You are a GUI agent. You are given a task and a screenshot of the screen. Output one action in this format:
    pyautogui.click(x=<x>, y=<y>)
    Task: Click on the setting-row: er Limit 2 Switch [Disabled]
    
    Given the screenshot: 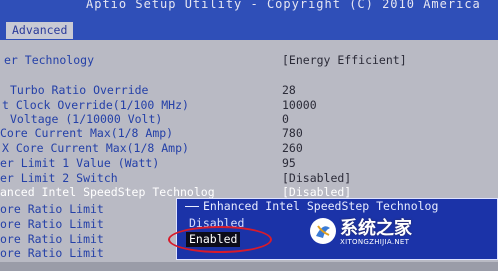 What is the action you would take?
    pyautogui.click(x=249, y=178)
    